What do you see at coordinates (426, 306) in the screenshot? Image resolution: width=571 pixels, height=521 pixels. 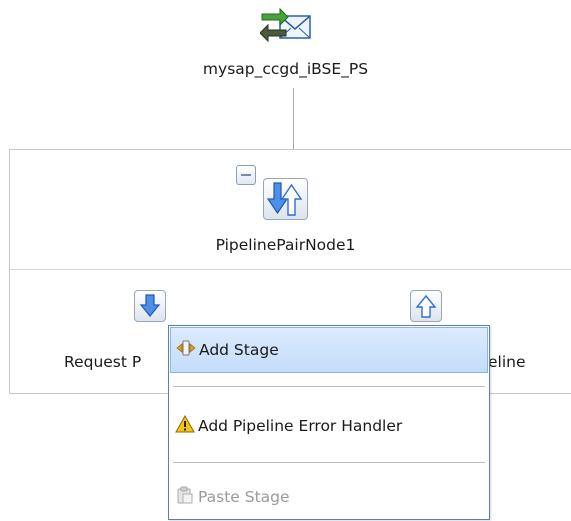 I see `response-pipeline-icon` at bounding box center [426, 306].